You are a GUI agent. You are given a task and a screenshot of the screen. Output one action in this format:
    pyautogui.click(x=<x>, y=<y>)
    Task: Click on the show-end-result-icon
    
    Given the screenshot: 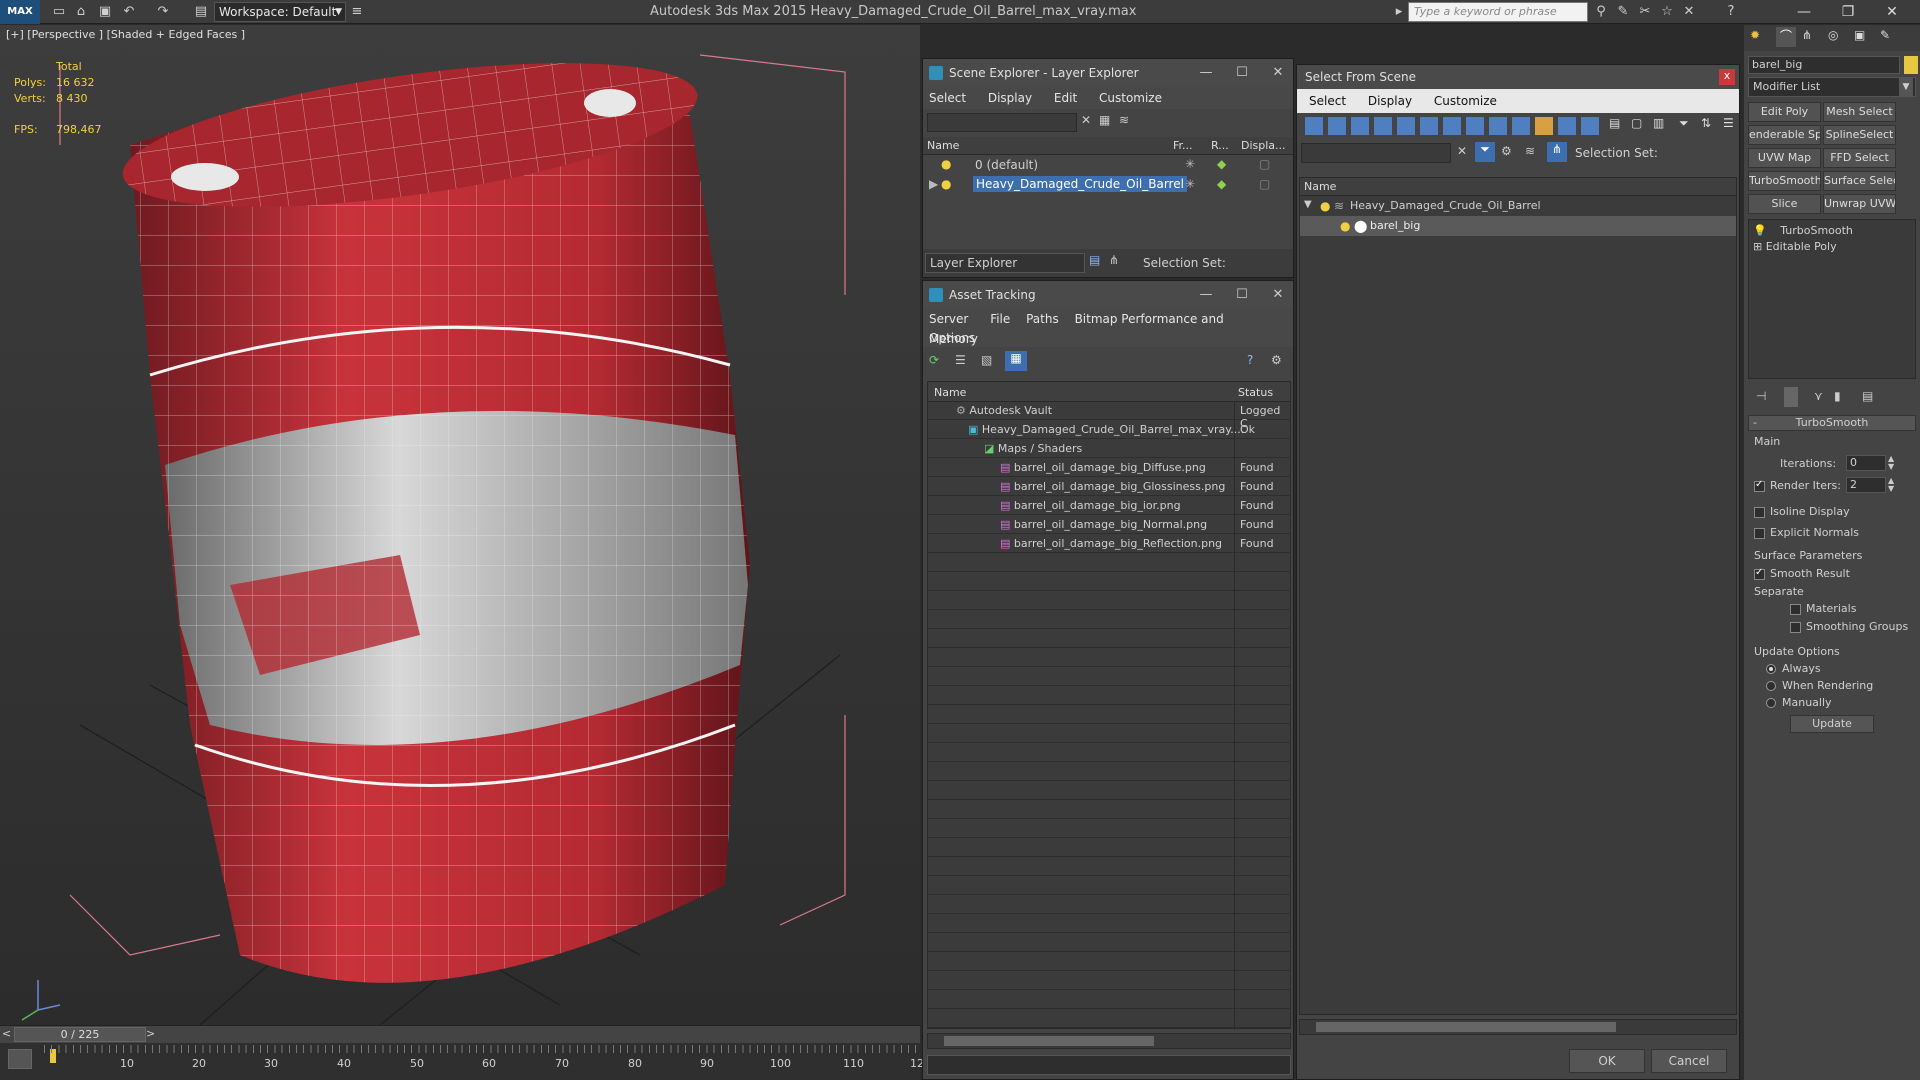 What is the action you would take?
    pyautogui.click(x=1791, y=397)
    